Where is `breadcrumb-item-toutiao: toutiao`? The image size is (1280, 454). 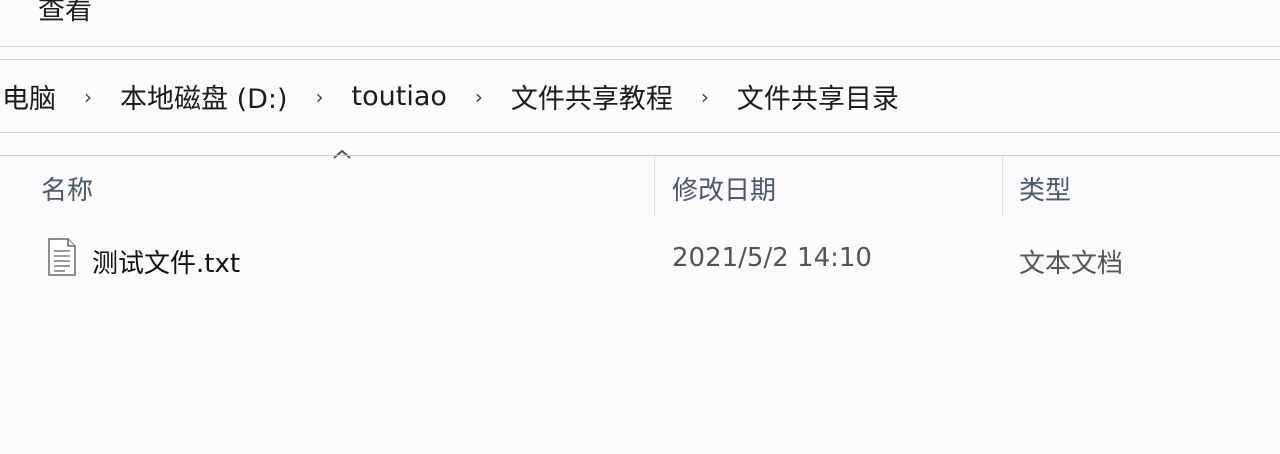
breadcrumb-item-toutiao: toutiao is located at coordinates (399, 96).